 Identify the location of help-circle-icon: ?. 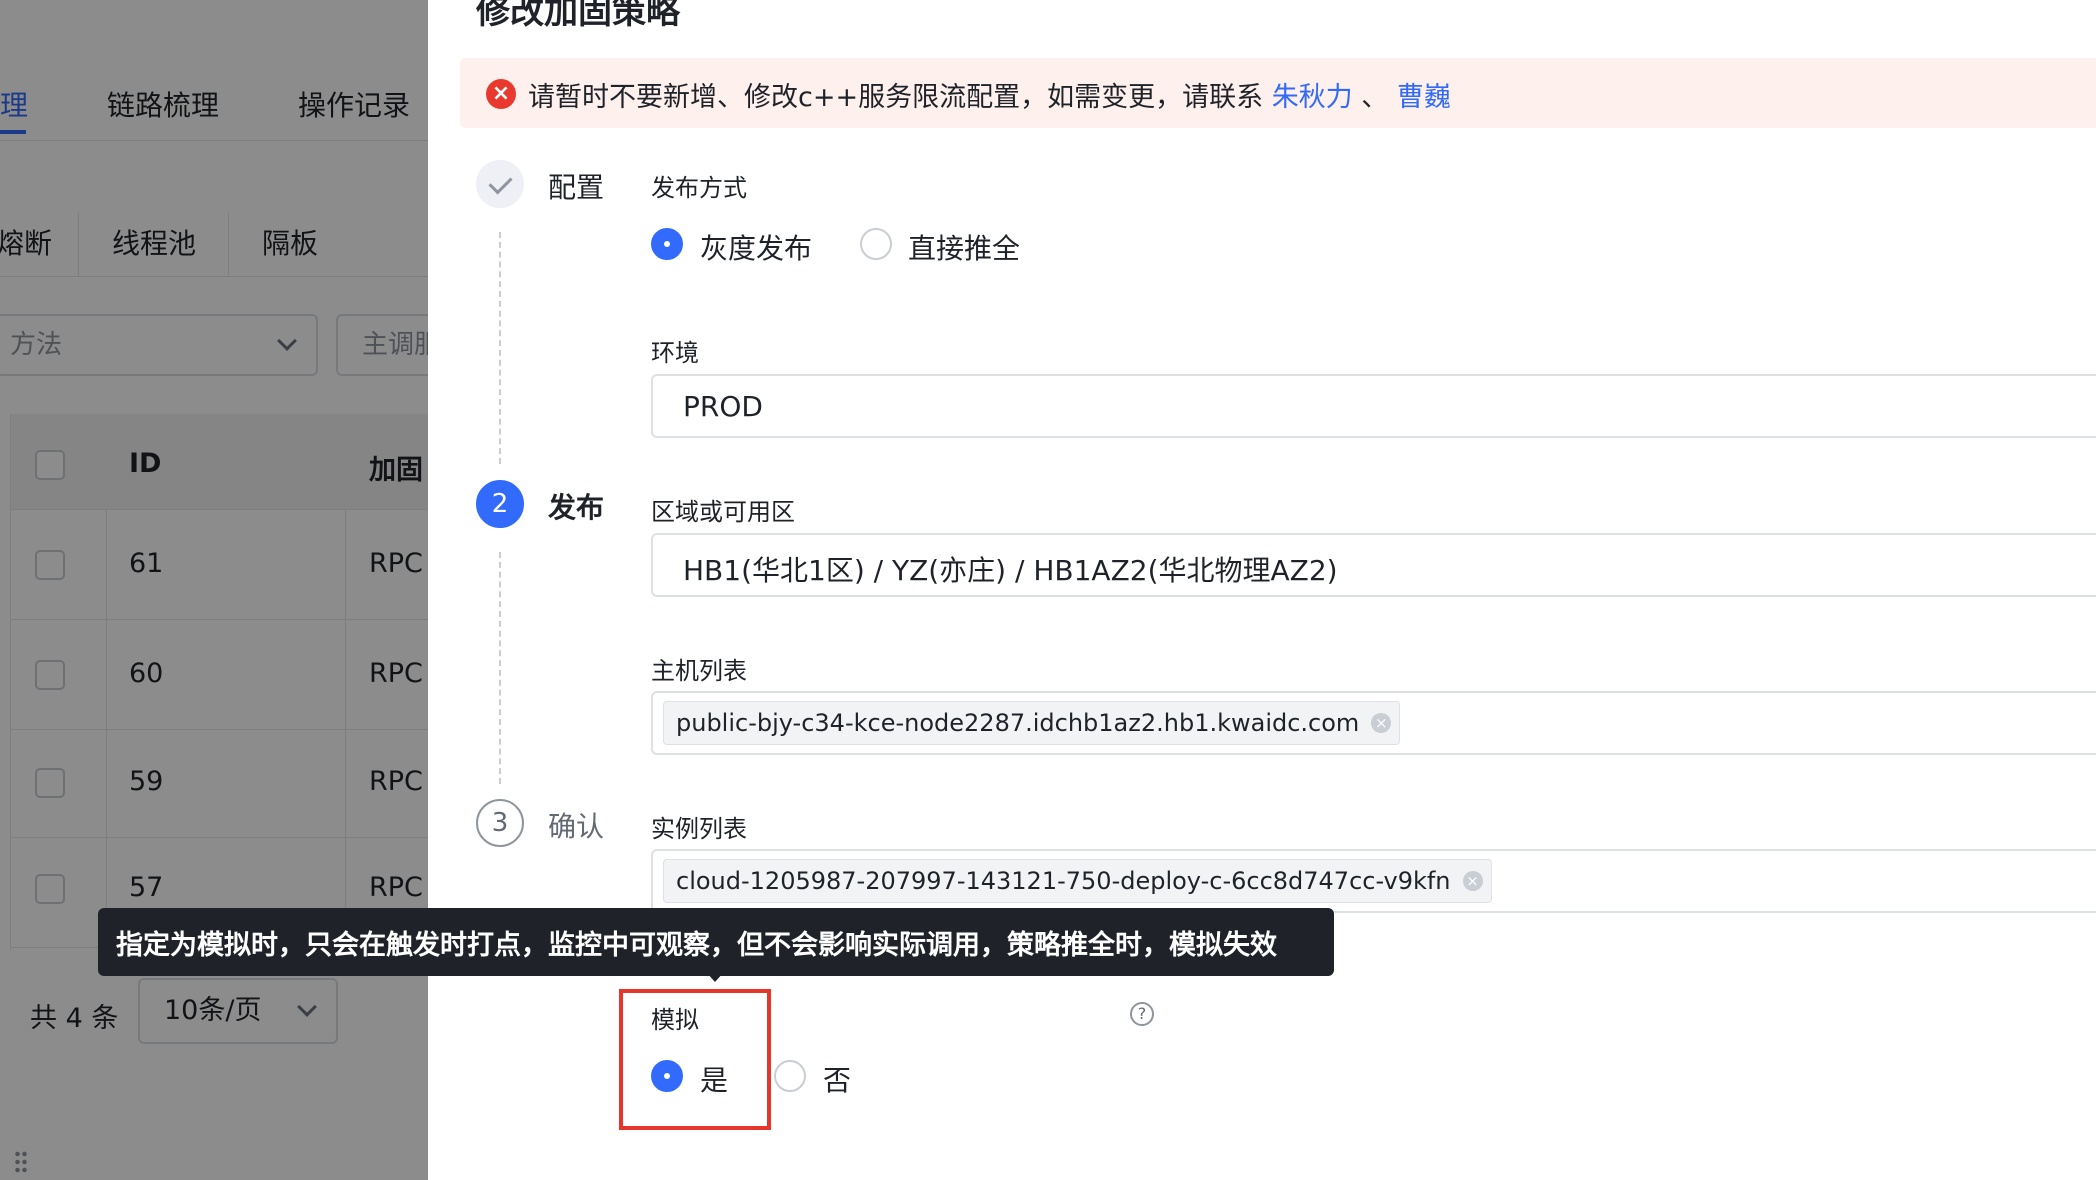
(1142, 1014).